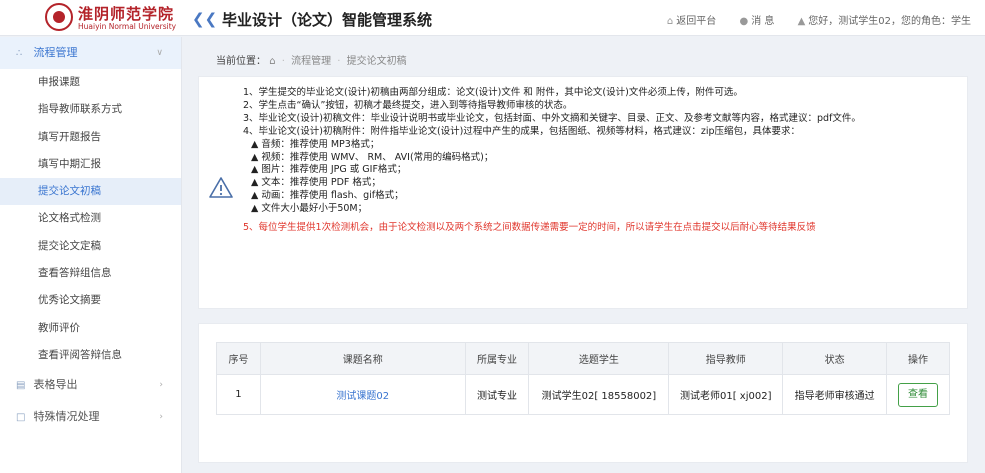 The width and height of the screenshot is (985, 473). I want to click on breadcrumb-home-icon: ⌂, so click(272, 61).